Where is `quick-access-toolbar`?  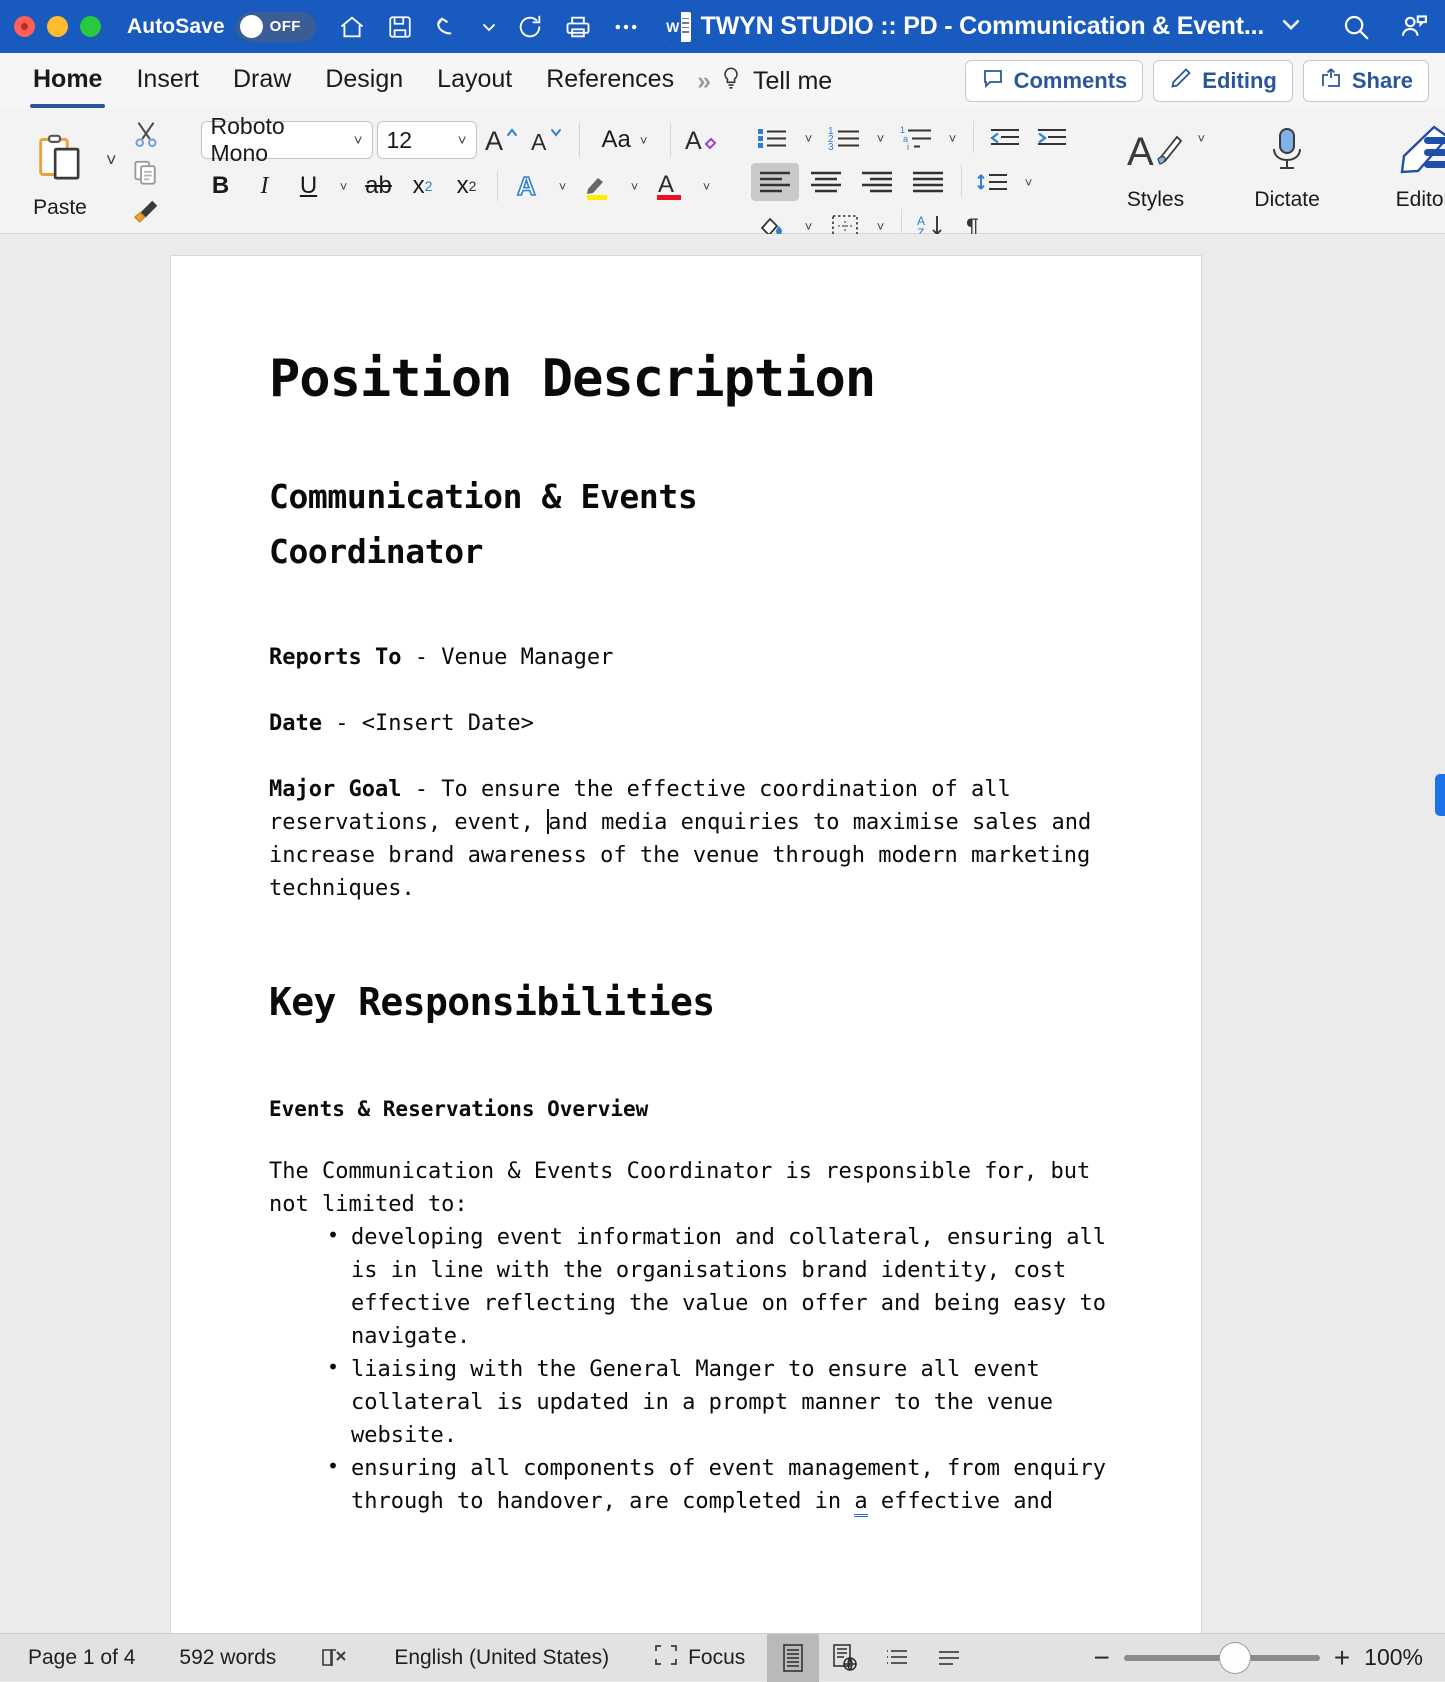
quick-access-toolbar is located at coordinates (489, 27).